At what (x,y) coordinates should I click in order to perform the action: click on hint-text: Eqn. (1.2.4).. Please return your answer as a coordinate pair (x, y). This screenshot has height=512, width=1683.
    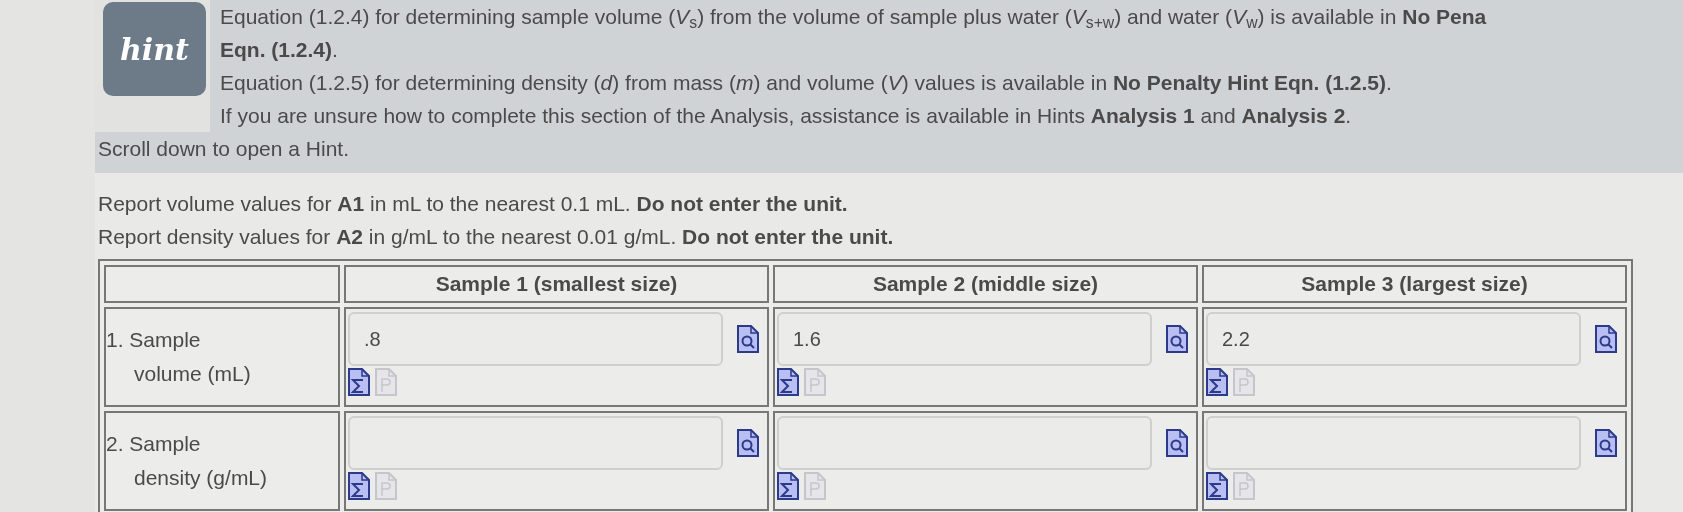
    Looking at the image, I should click on (279, 50).